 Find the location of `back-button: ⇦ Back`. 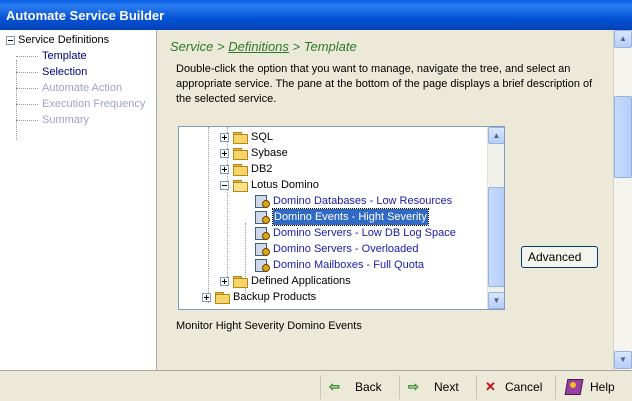

back-button: ⇦ Back is located at coordinates (359, 387).